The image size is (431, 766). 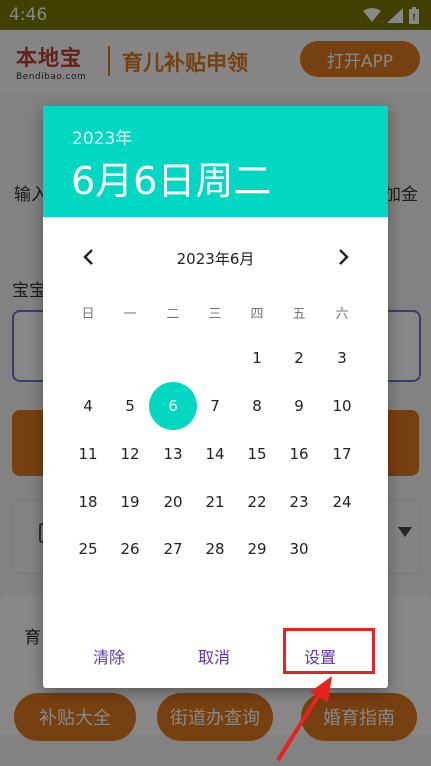 I want to click on weekday-label: 日, so click(x=88, y=314).